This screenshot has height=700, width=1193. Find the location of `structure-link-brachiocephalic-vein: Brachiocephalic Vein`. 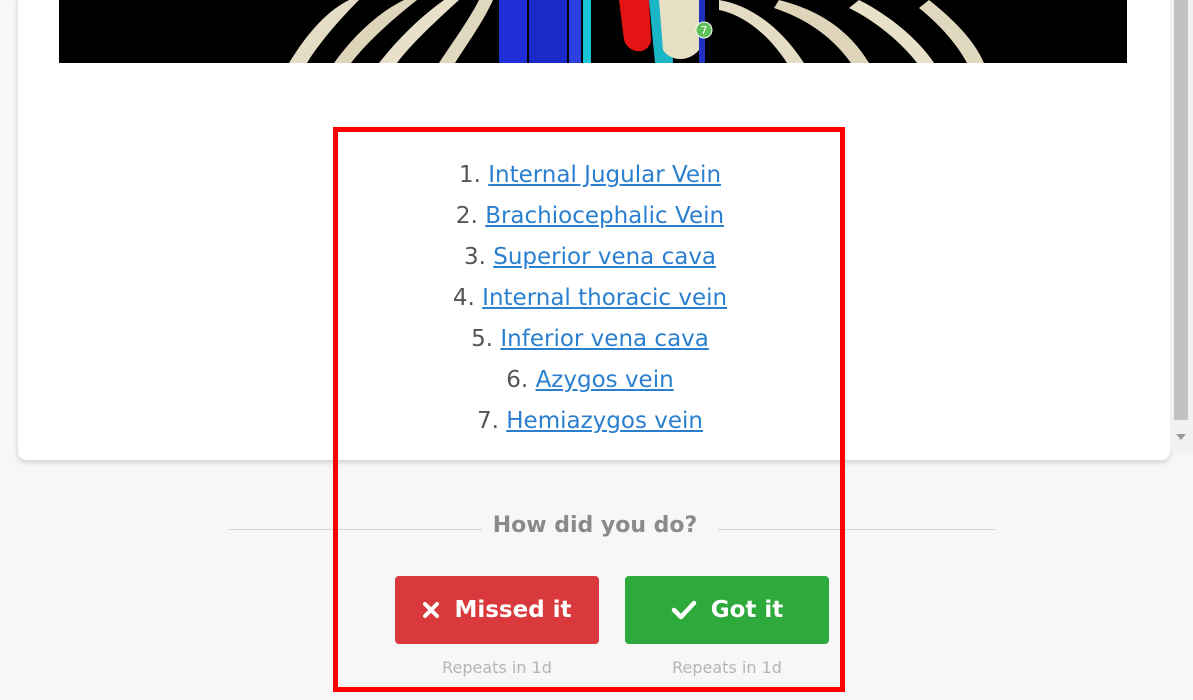

structure-link-brachiocephalic-vein: Brachiocephalic Vein is located at coordinates (604, 216).